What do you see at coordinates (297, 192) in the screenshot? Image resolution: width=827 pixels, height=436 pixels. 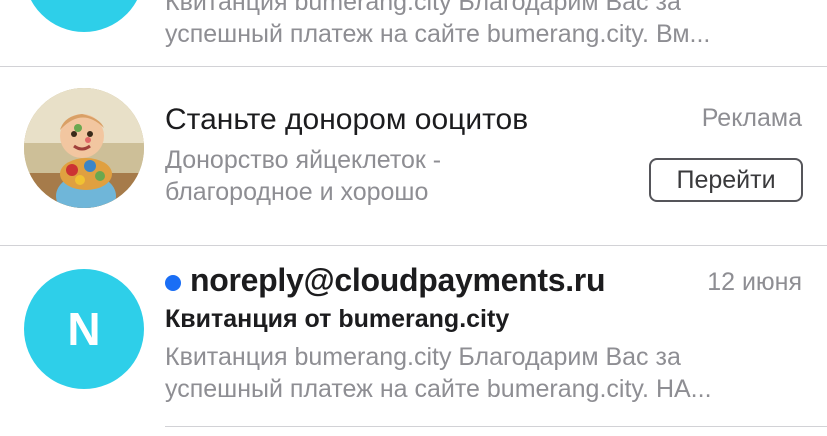 I see `preview-line-2: благородное и хорошо` at bounding box center [297, 192].